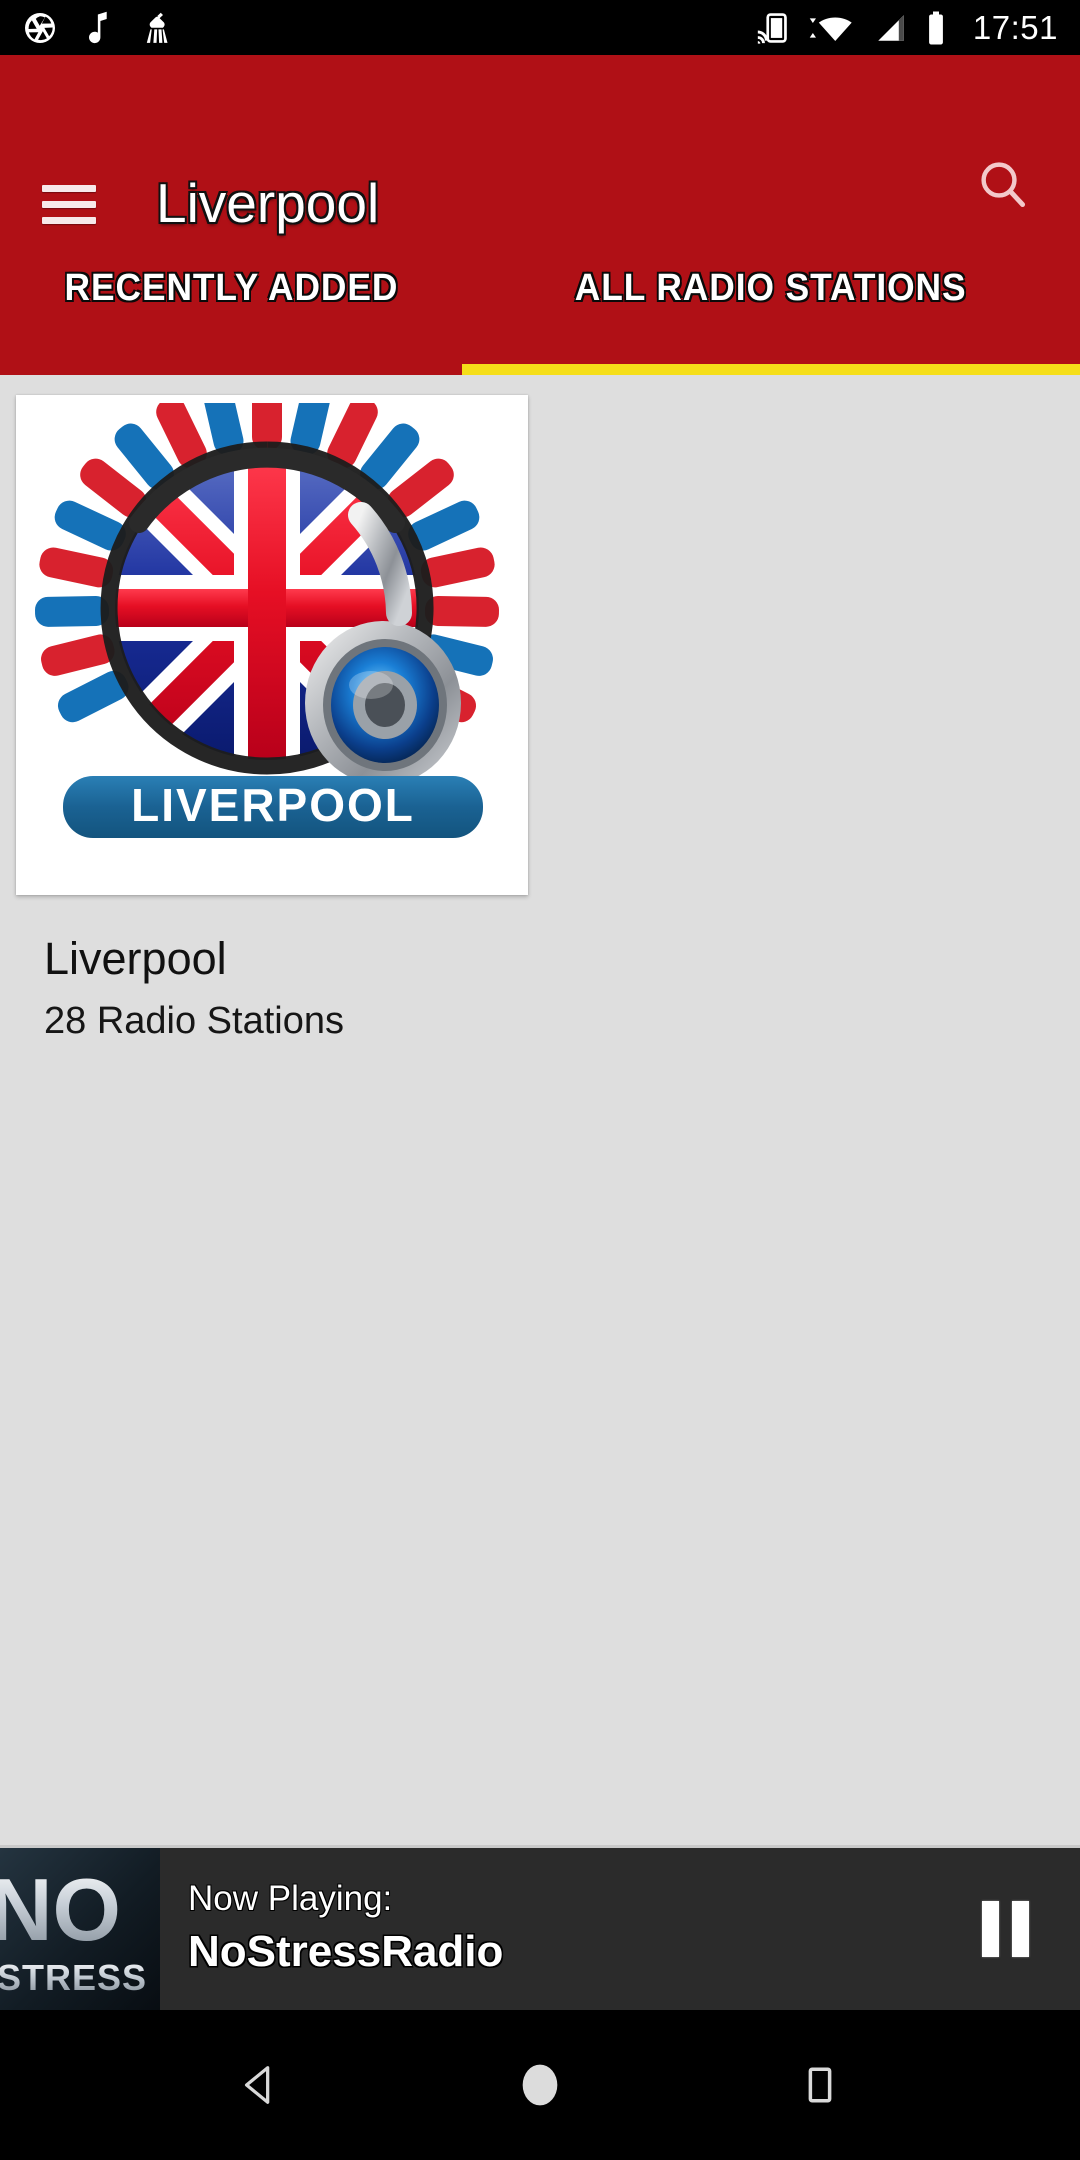 The height and width of the screenshot is (2160, 1080). I want to click on card-subtitle: 28 Radio Stations, so click(194, 1021).